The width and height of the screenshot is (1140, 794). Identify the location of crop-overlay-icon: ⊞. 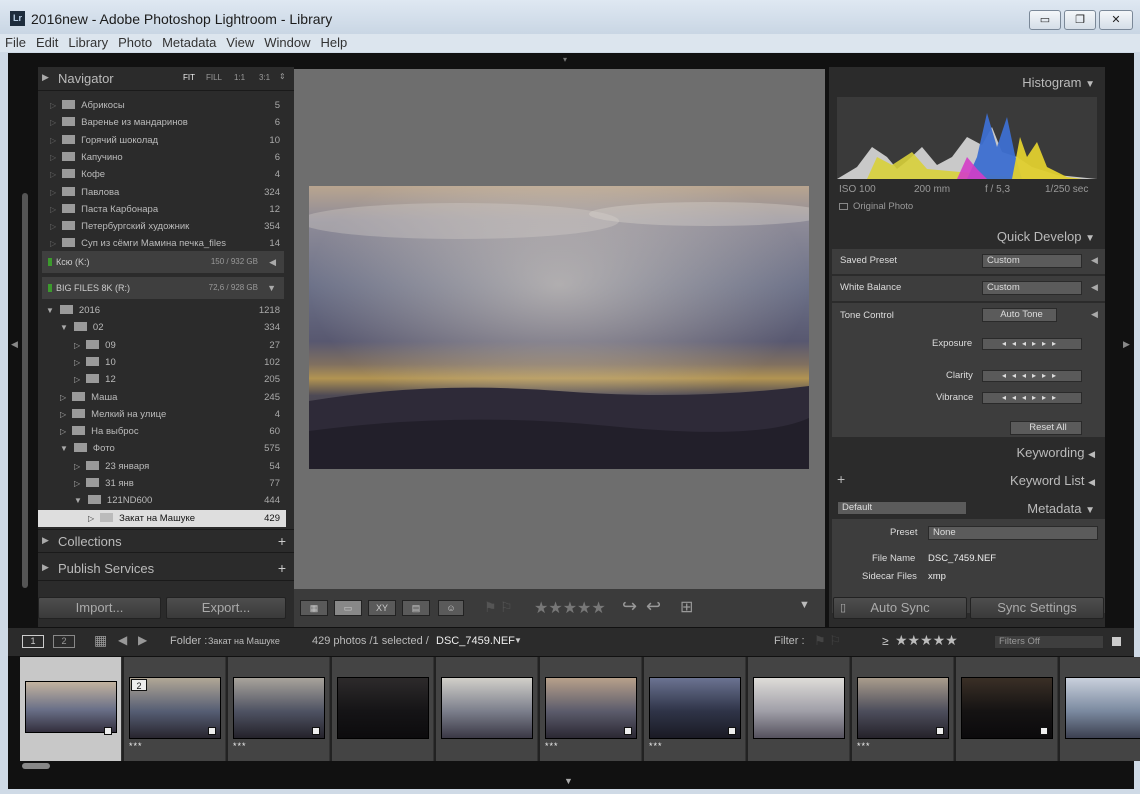
(686, 607).